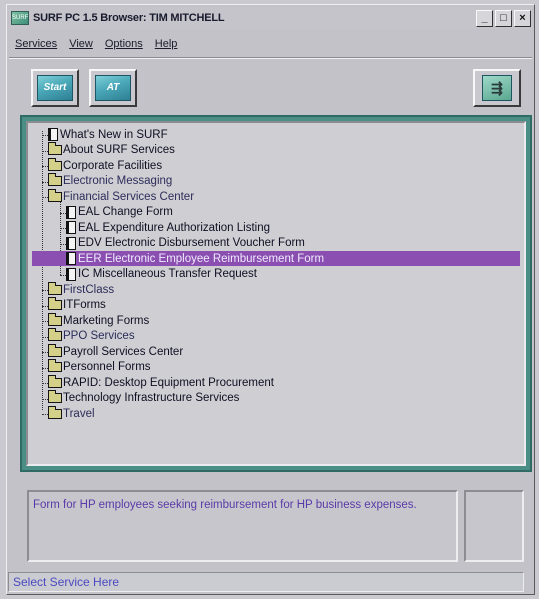 This screenshot has width=539, height=599. Describe the element at coordinates (168, 382) in the screenshot. I see `tree-item-label: RAPID: Desktop Equipment Procurement` at that location.